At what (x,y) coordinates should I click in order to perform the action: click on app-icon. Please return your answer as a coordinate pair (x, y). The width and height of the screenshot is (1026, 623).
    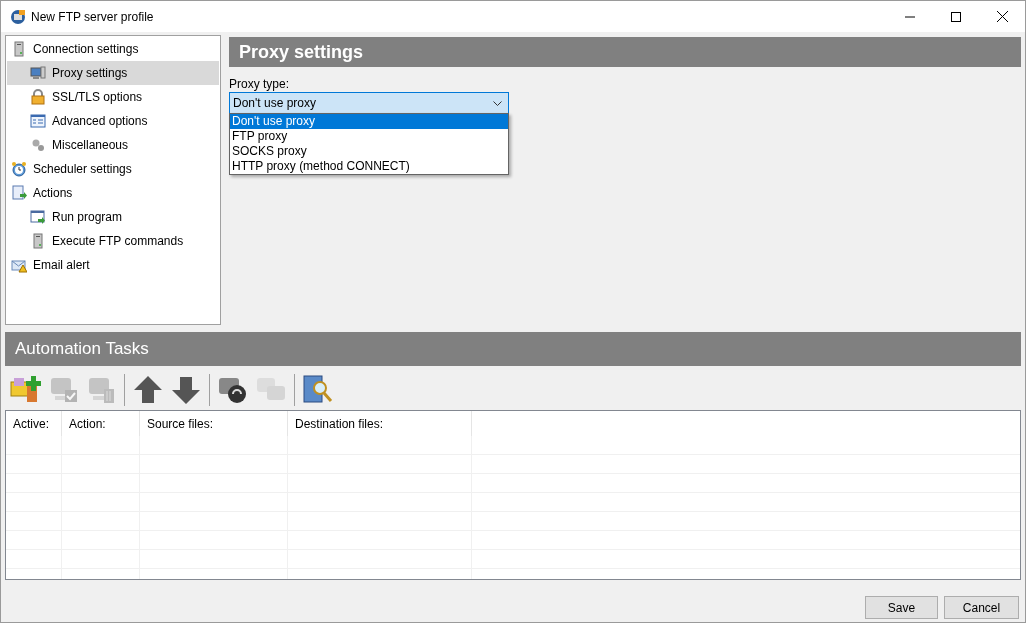
    Looking at the image, I should click on (18, 16).